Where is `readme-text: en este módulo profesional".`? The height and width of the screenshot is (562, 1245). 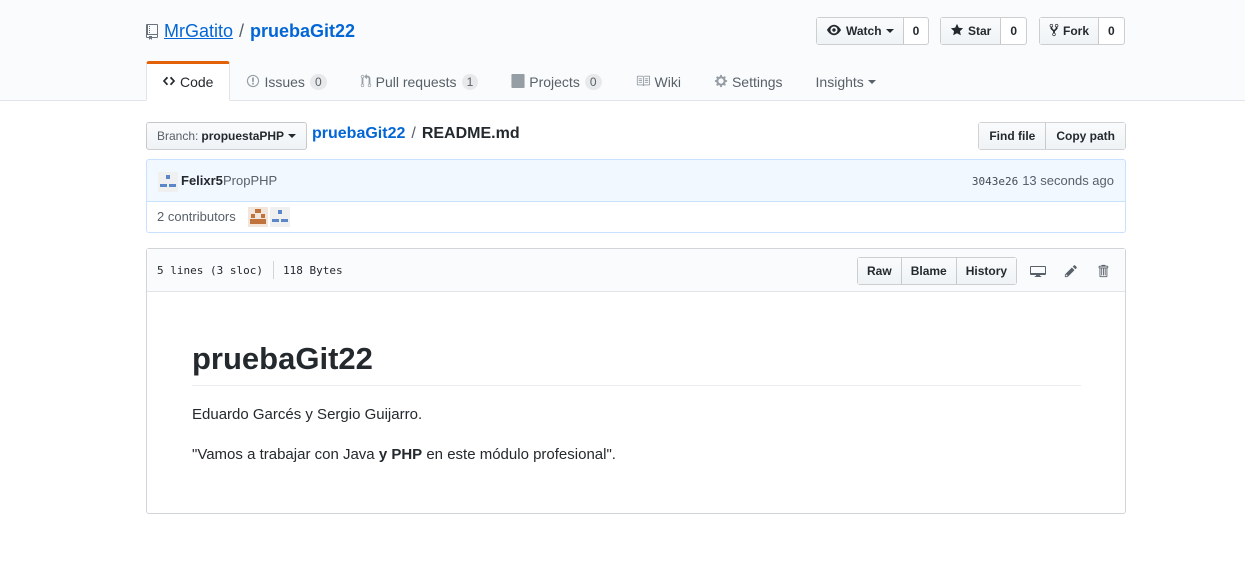 readme-text: en este módulo profesional". is located at coordinates (519, 454).